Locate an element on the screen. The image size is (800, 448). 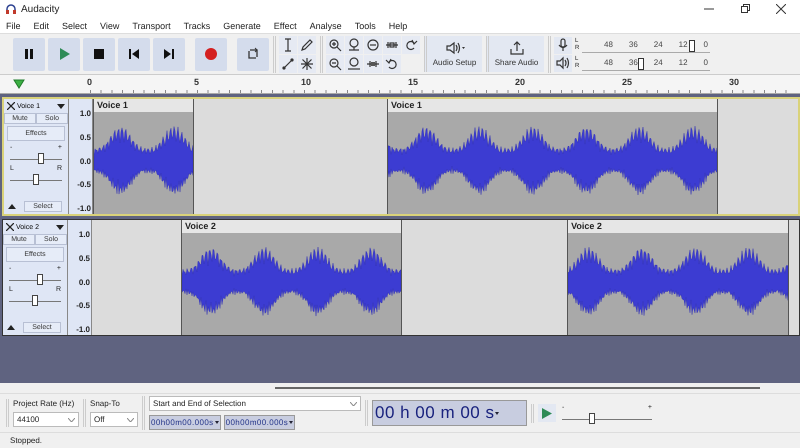
redo-icon is located at coordinates (411, 45).